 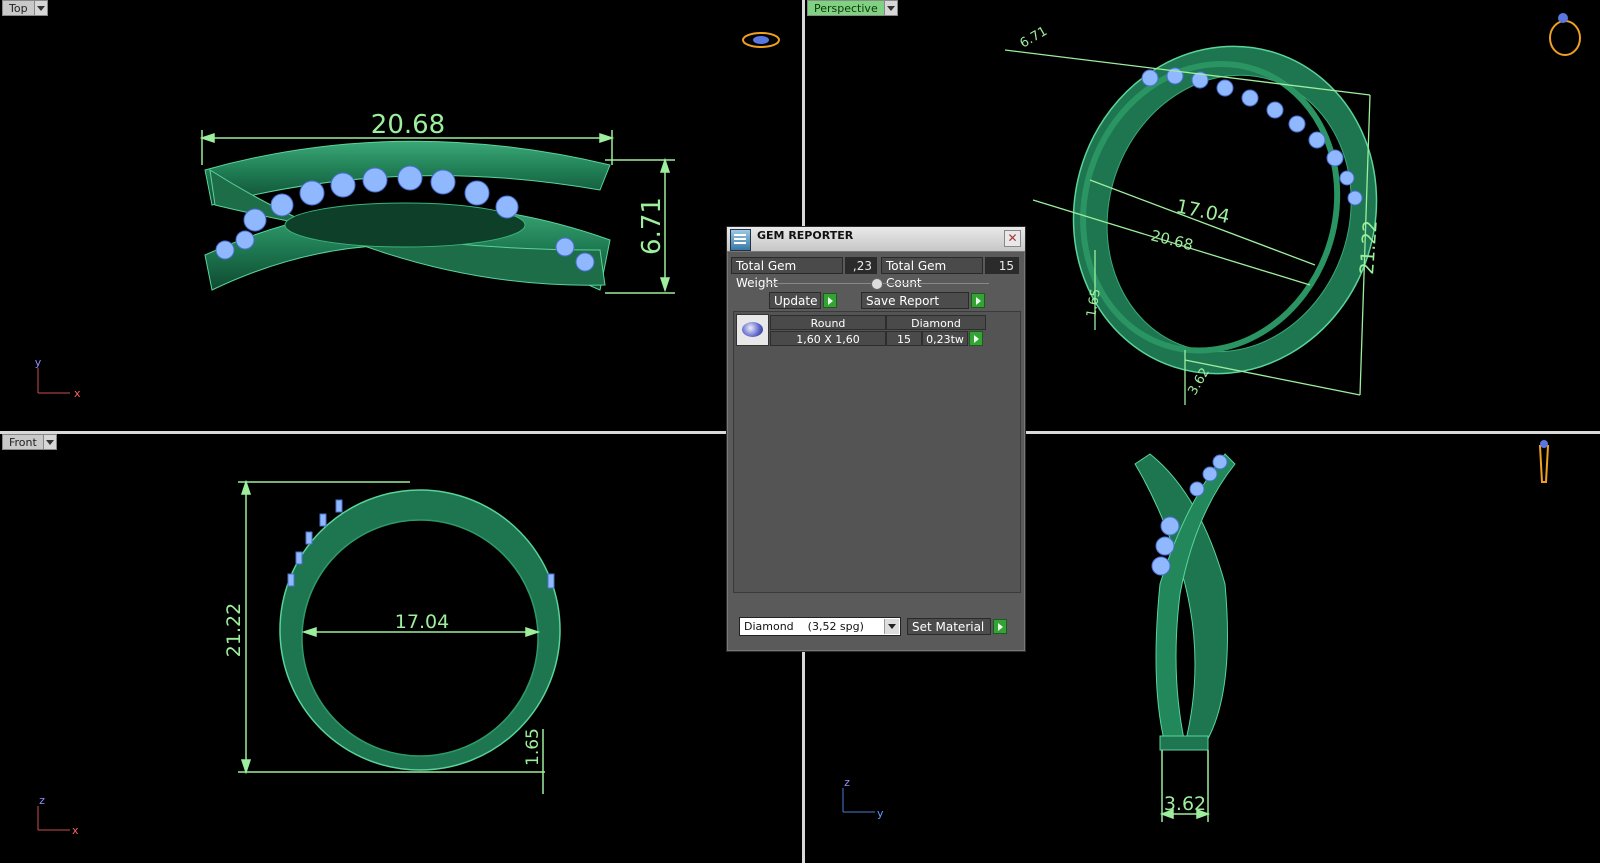 What do you see at coordinates (533, 747) in the screenshot?
I see `front-dim-band: 1.65` at bounding box center [533, 747].